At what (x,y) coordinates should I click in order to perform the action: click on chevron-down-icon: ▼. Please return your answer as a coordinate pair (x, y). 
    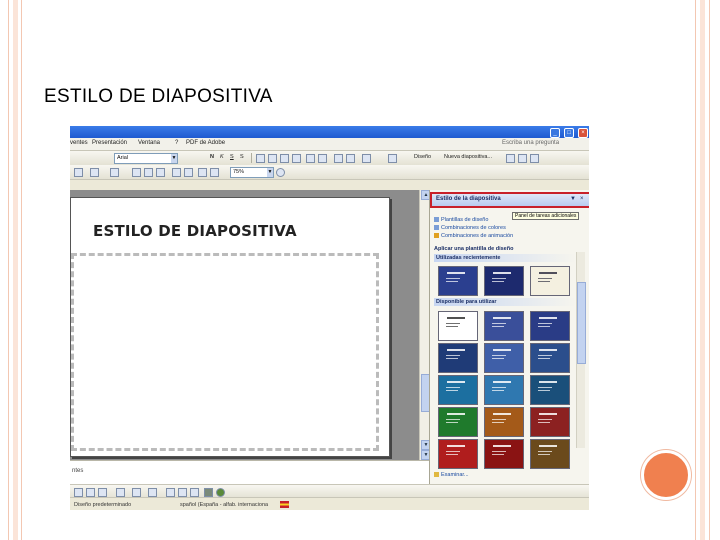
    Looking at the image, I should click on (573, 199).